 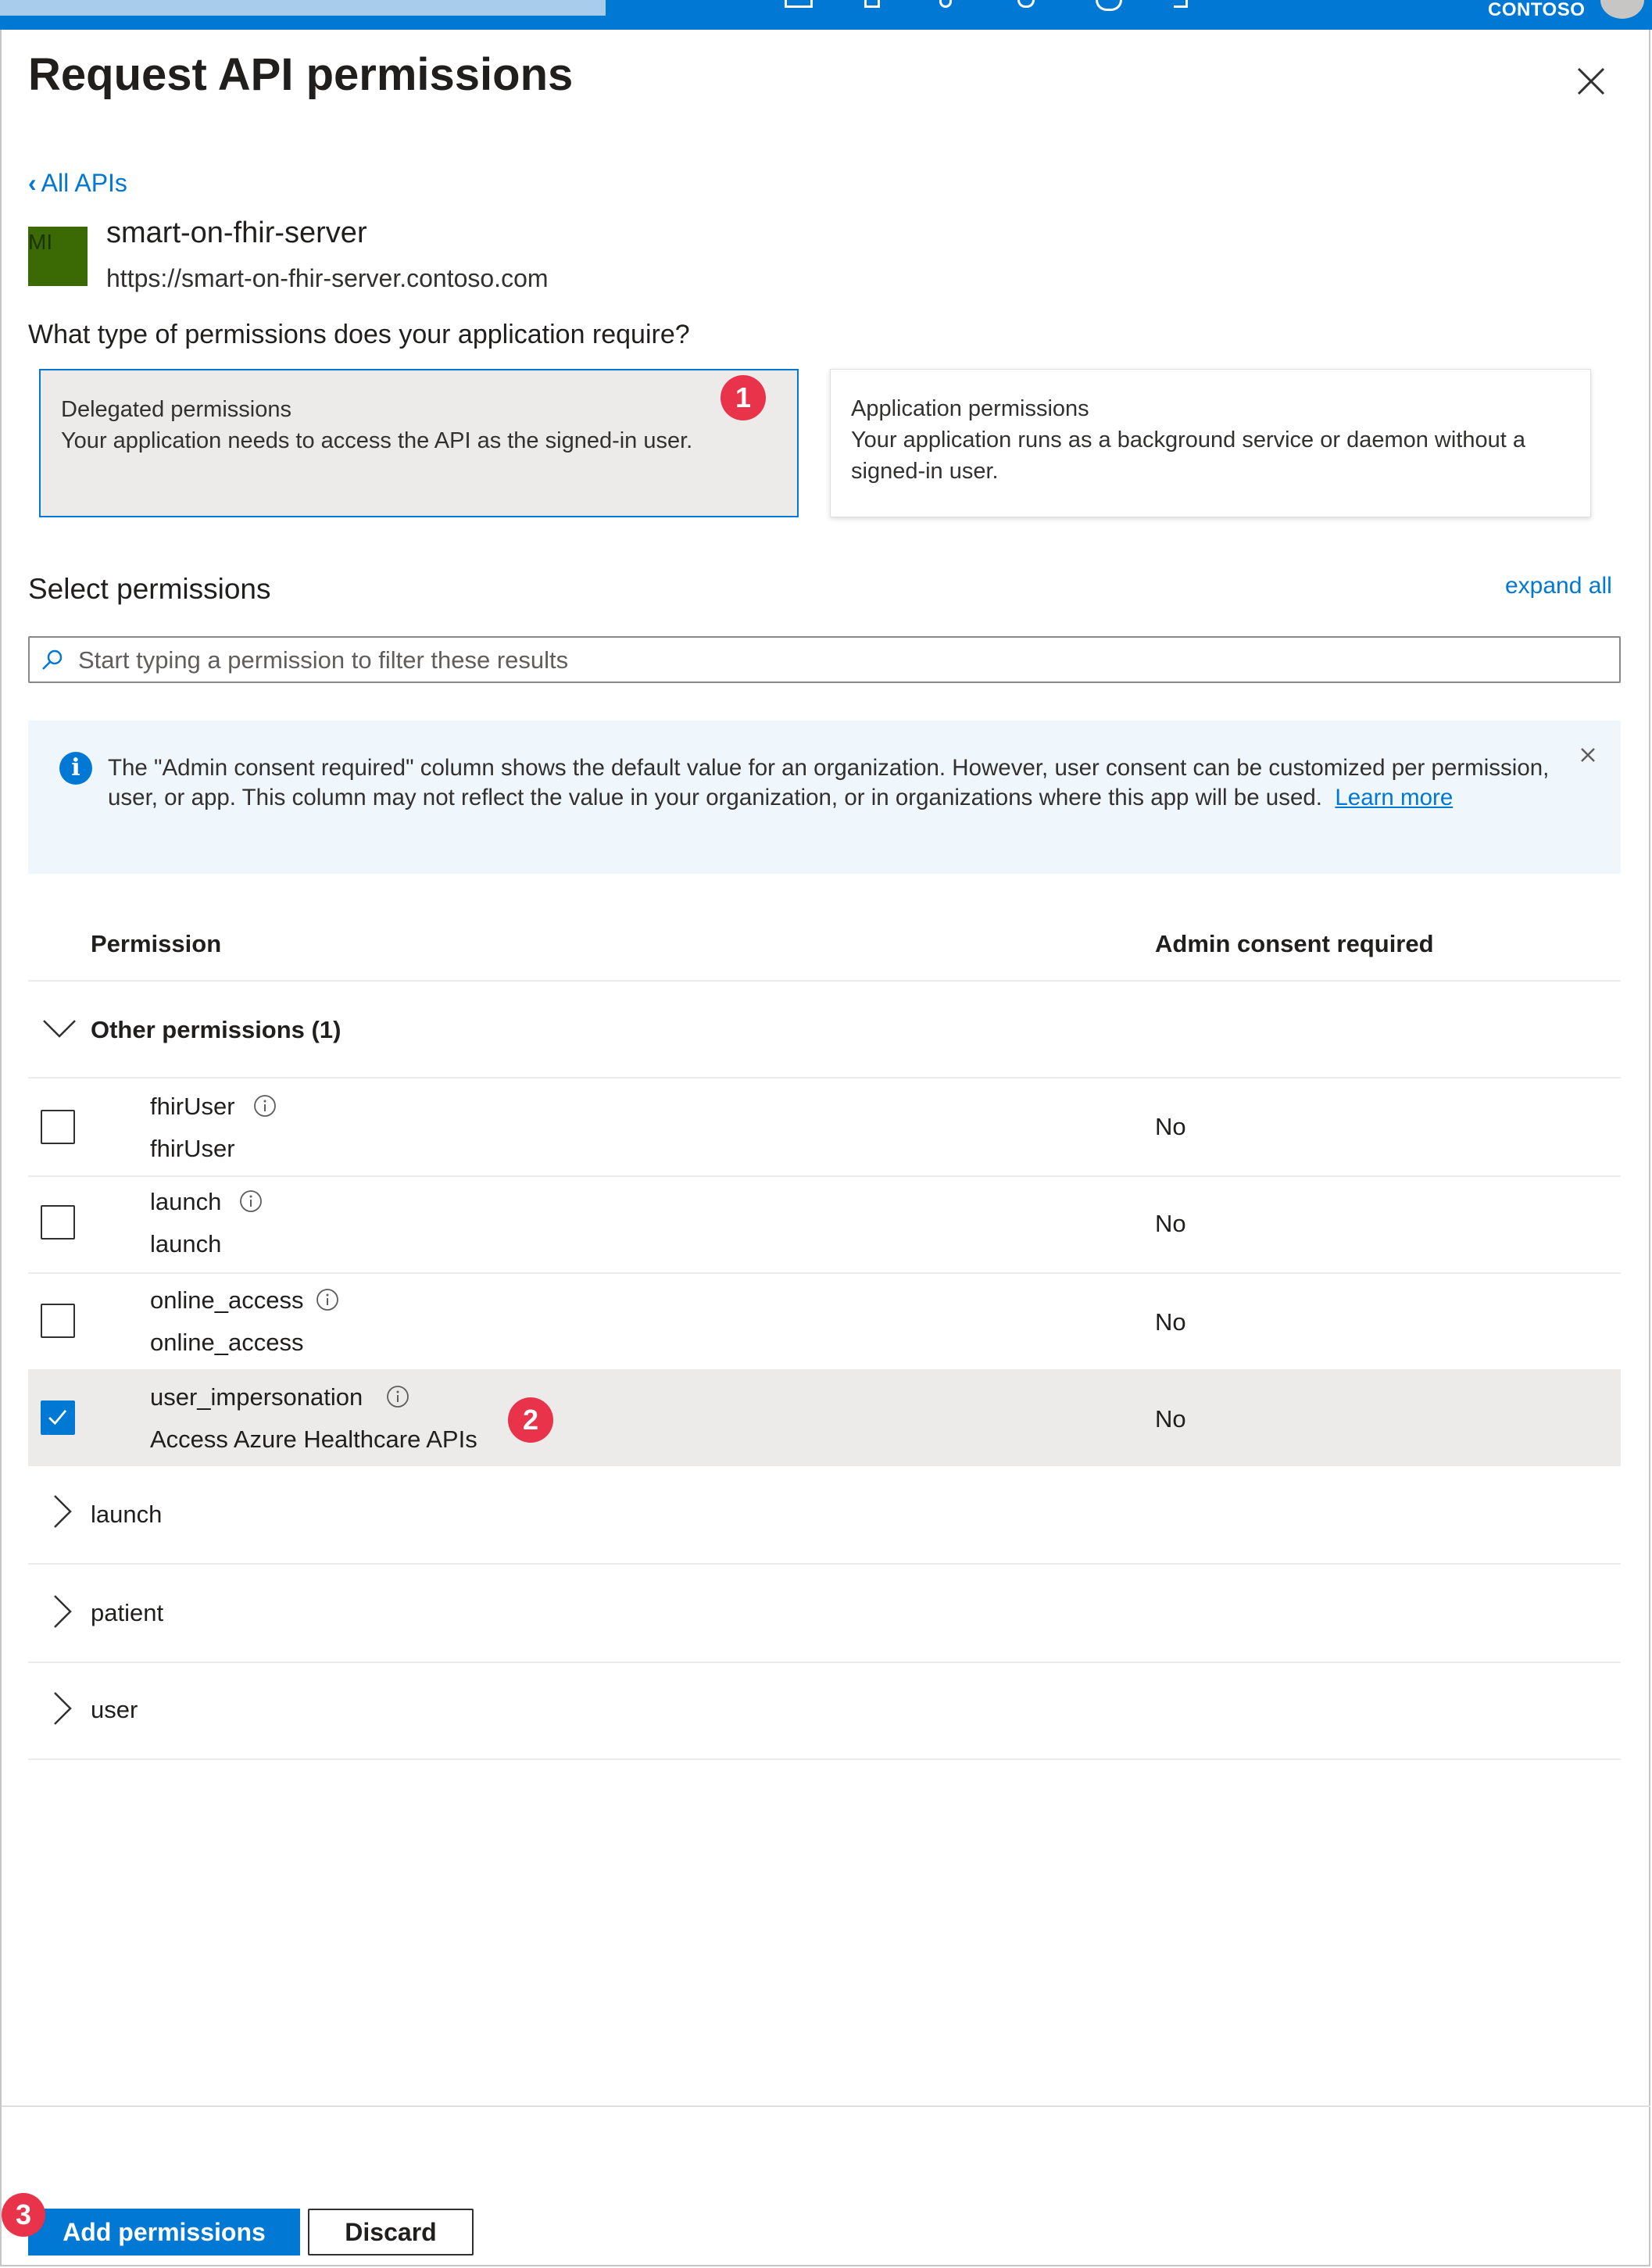 I want to click on permission-search-box, so click(x=824, y=659).